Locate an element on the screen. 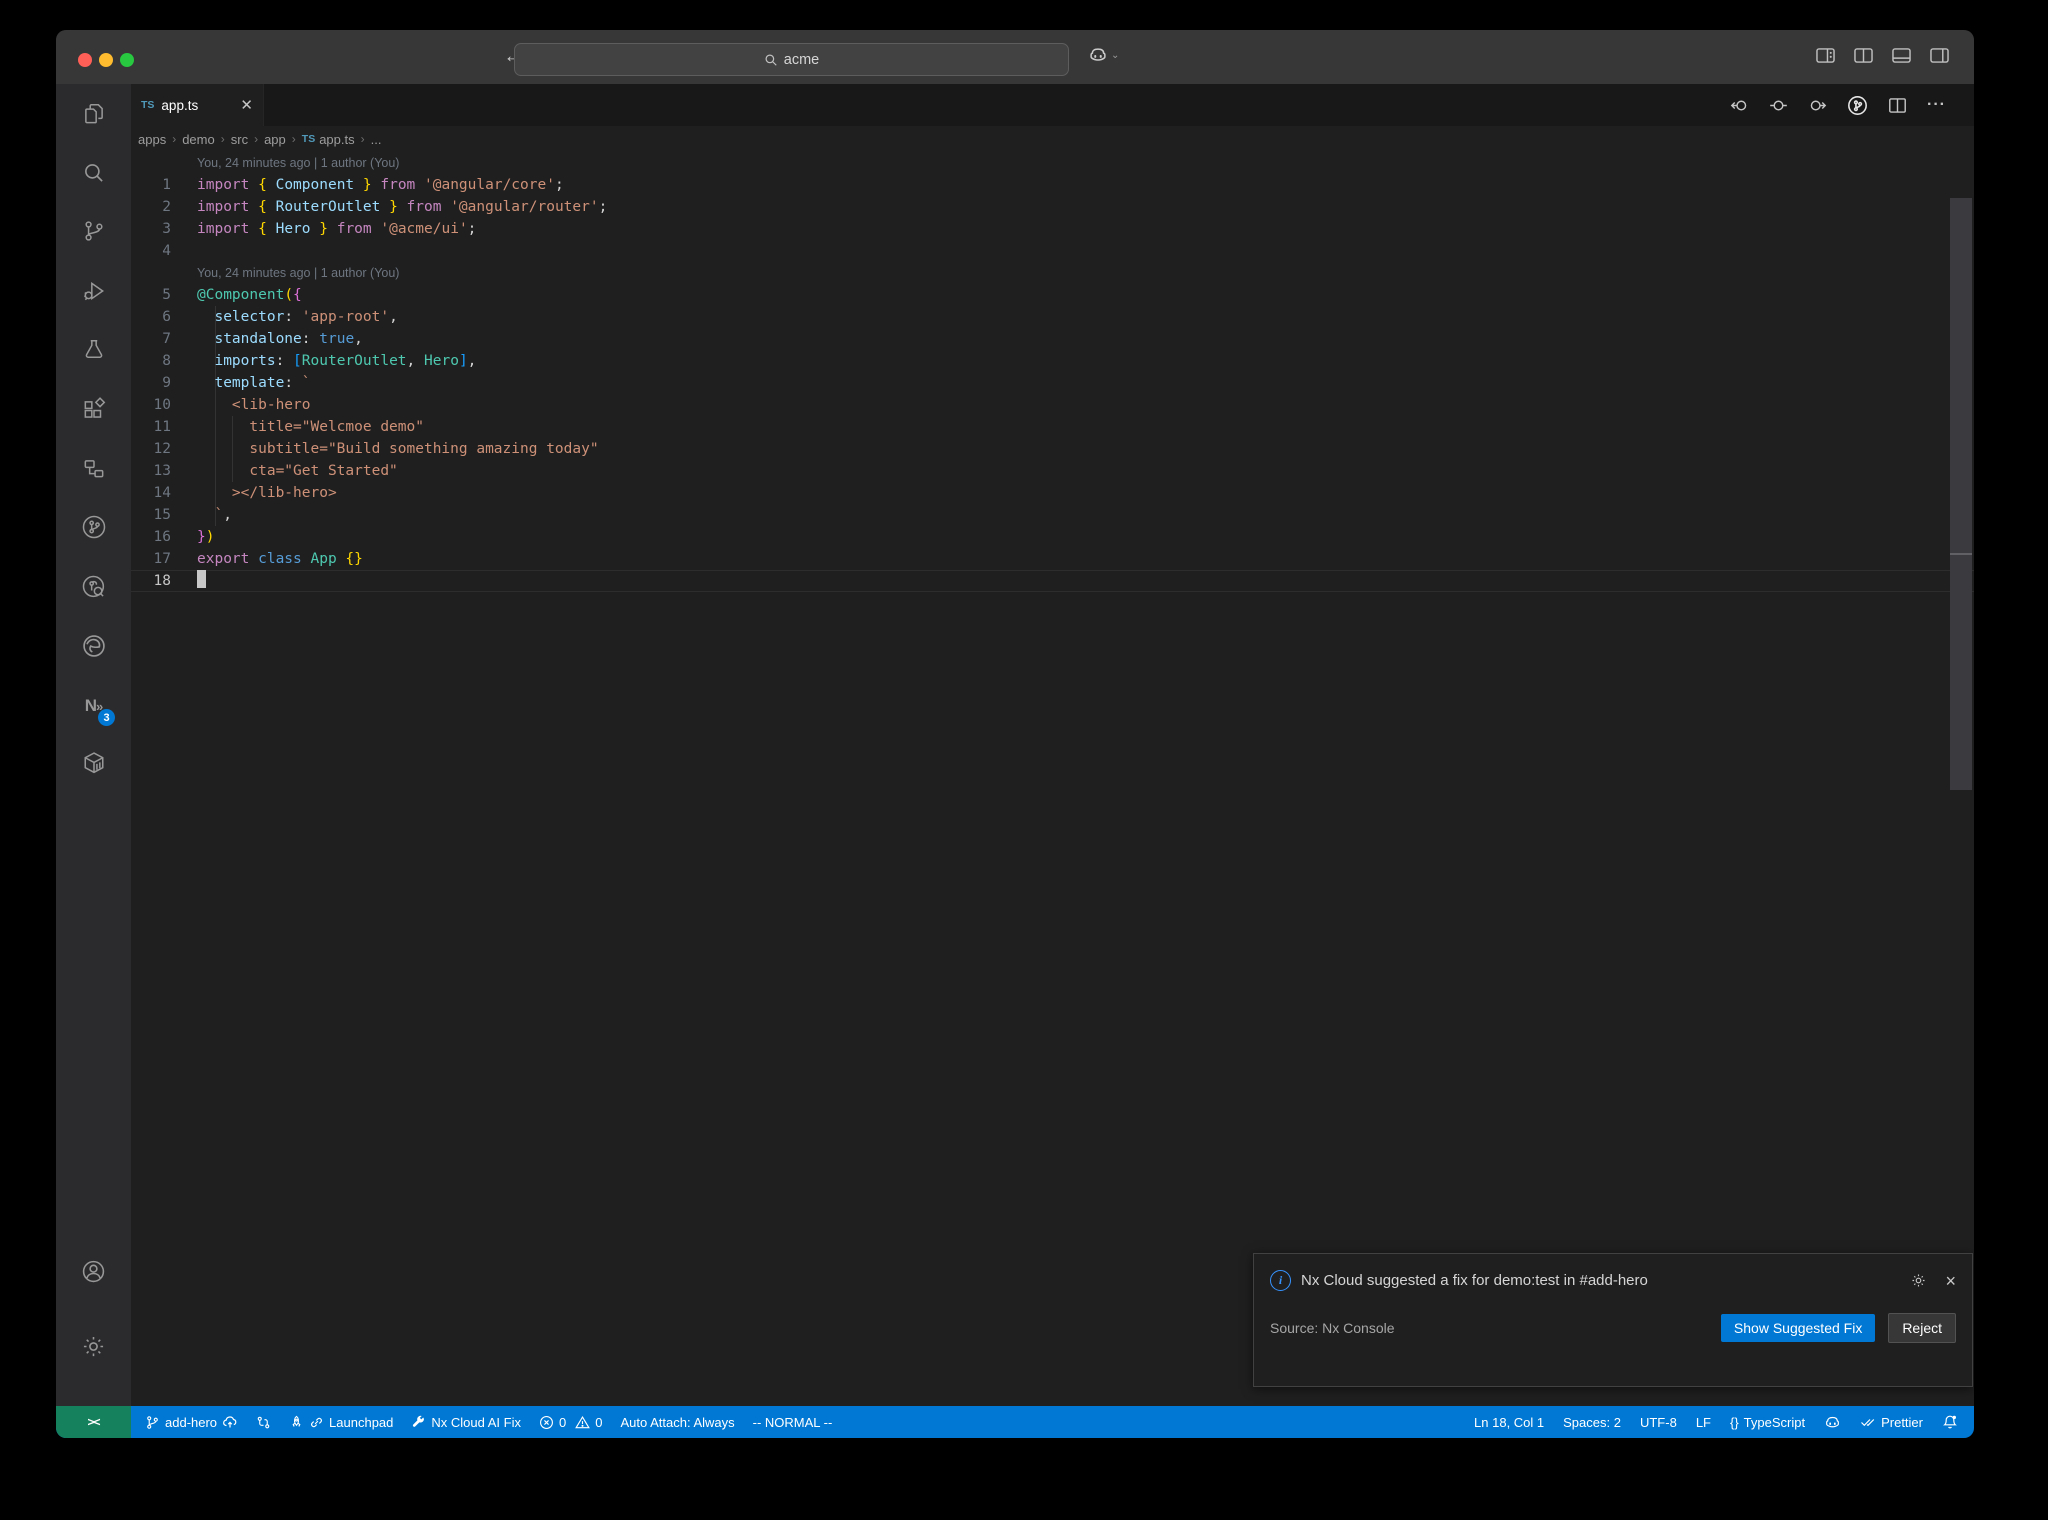 This screenshot has width=2048, height=1520. git-compare-status is located at coordinates (263, 1422).